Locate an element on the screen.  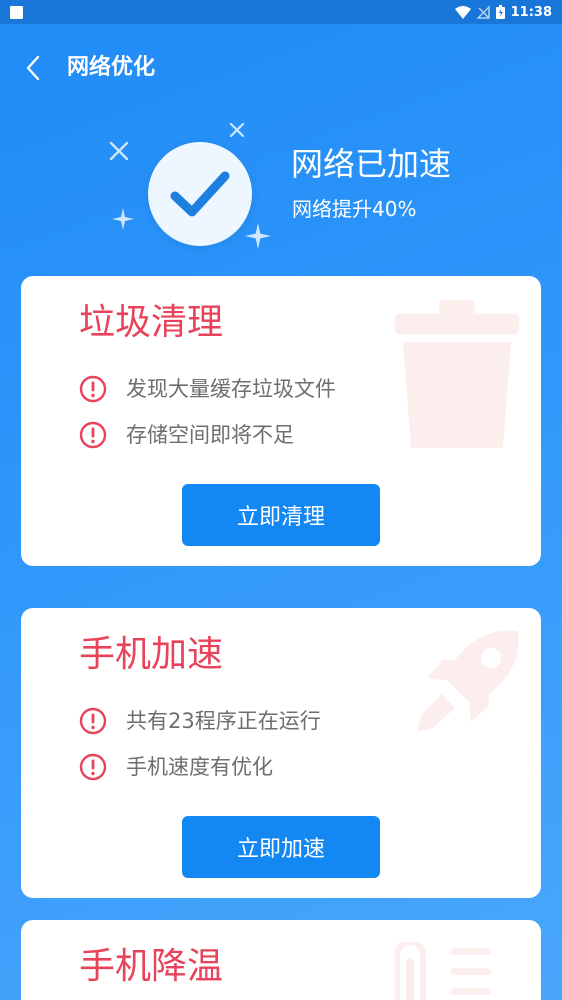
card-title: 垃圾清理 is located at coordinates (151, 322).